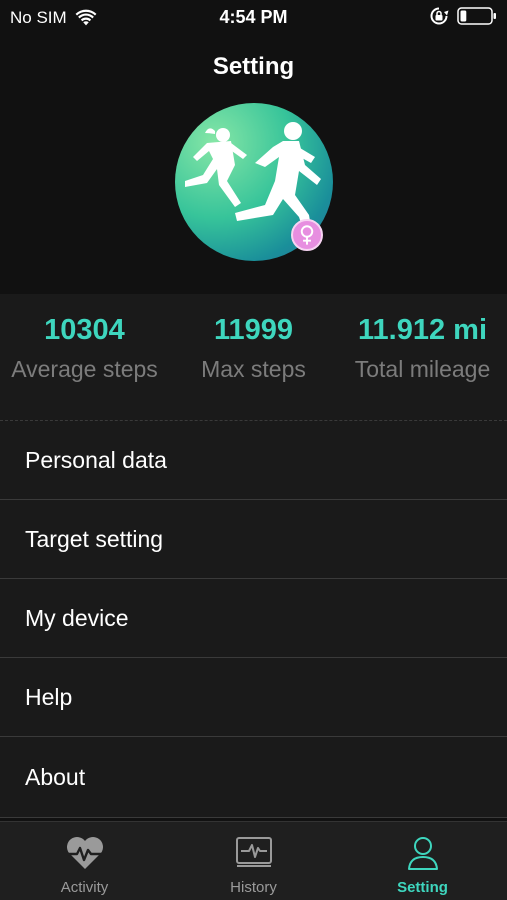 The image size is (507, 900). Describe the element at coordinates (253, 777) in the screenshot. I see `menu-item-about: About` at that location.